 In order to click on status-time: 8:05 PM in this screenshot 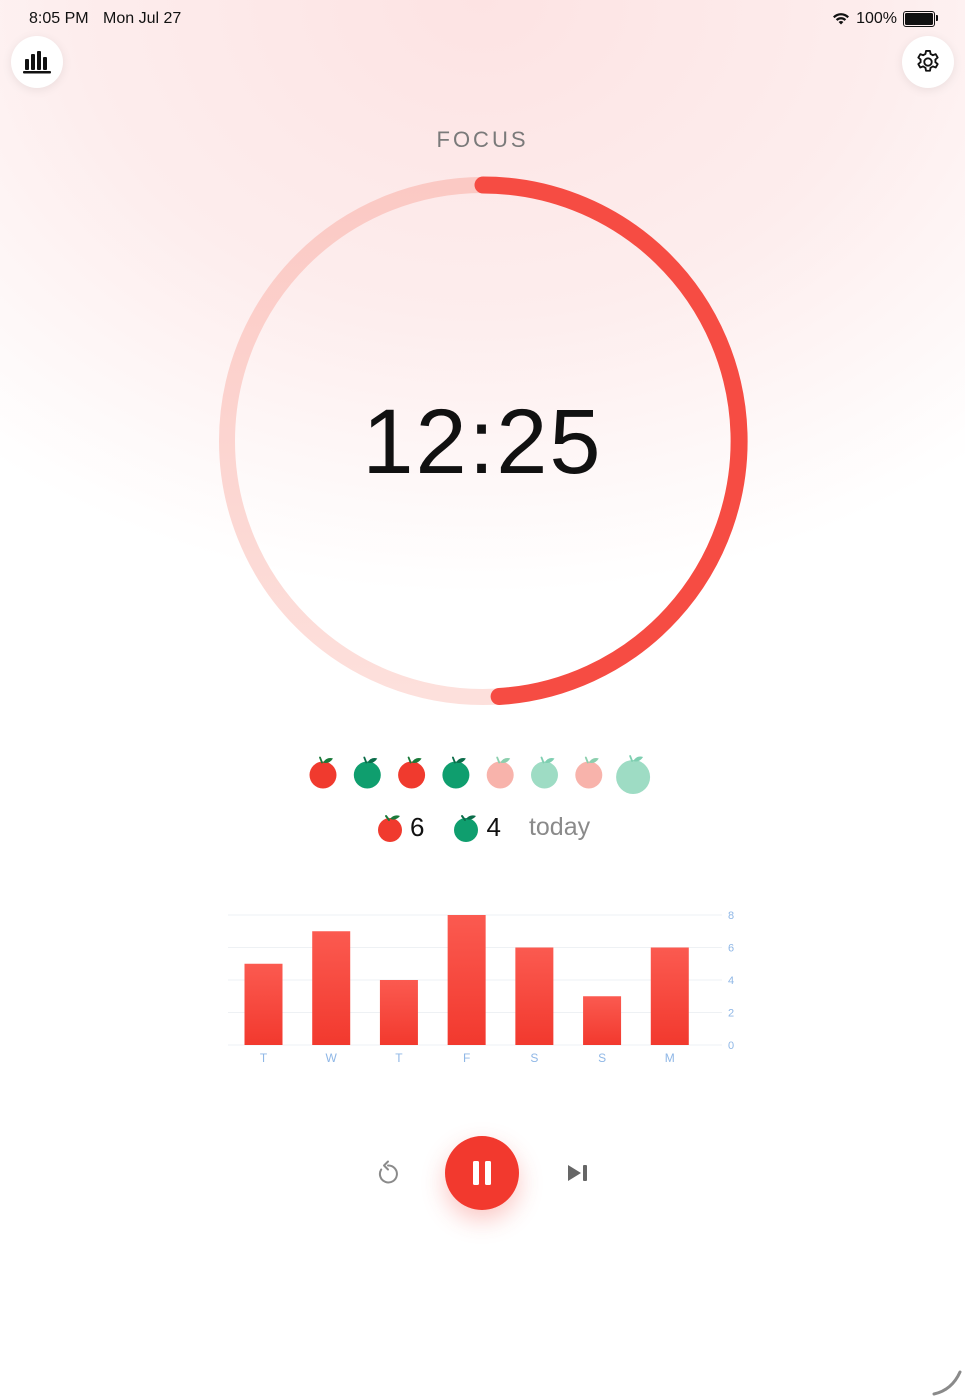, I will do `click(59, 18)`.